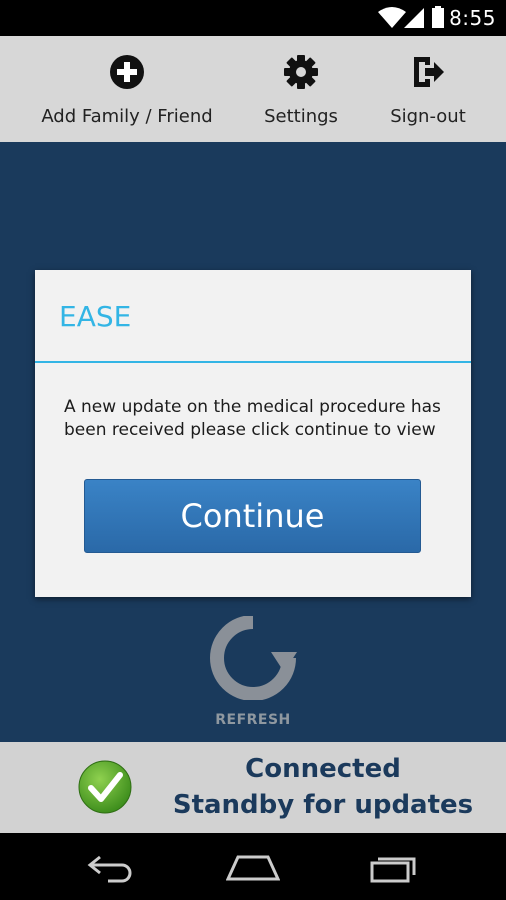  What do you see at coordinates (472, 18) in the screenshot?
I see `clock: 8:55` at bounding box center [472, 18].